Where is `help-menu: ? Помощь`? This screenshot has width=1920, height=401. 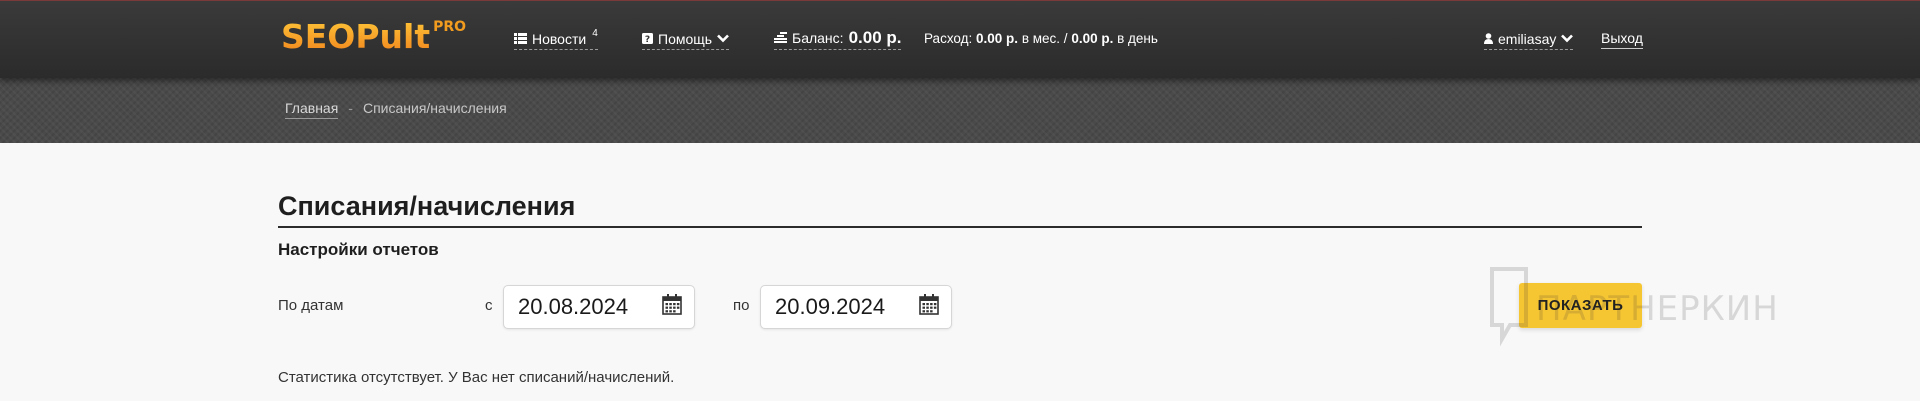 help-menu: ? Помощь is located at coordinates (686, 39).